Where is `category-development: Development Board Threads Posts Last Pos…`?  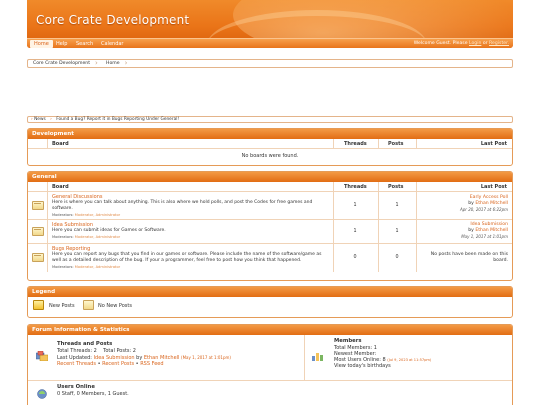
category-development: Development Board Threads Posts Last Pos… is located at coordinates (270, 147).